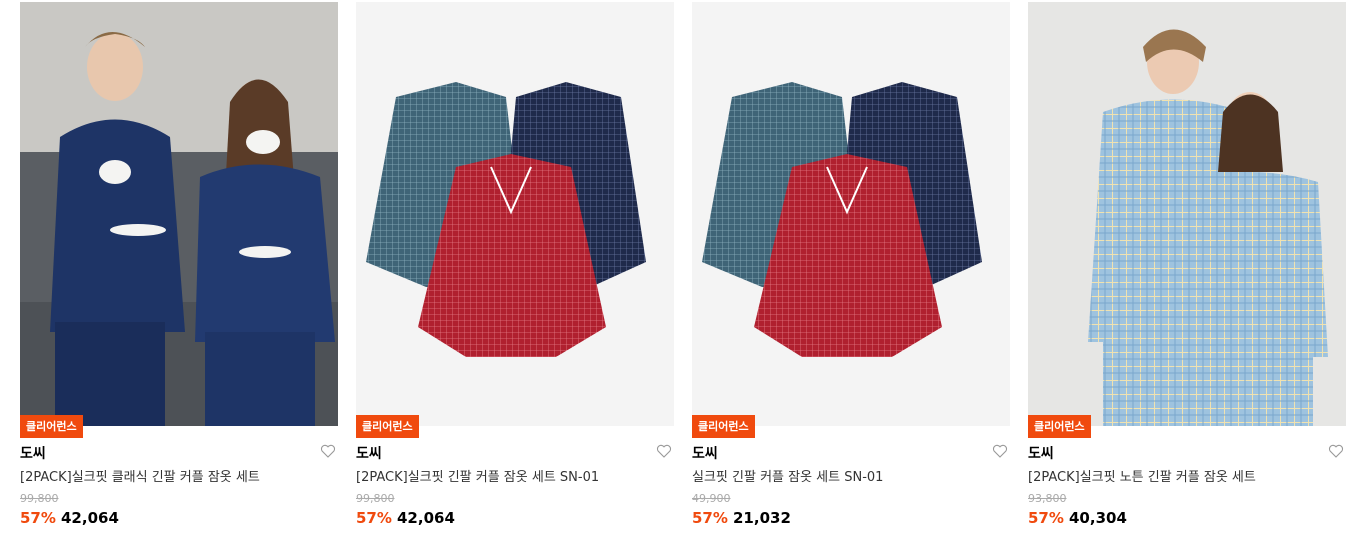 Image resolution: width=1352 pixels, height=537 pixels. Describe the element at coordinates (477, 475) in the screenshot. I see `product-title: [2PACK]실크핏 긴팔 커플 잠옷 세트 SN-01` at that location.